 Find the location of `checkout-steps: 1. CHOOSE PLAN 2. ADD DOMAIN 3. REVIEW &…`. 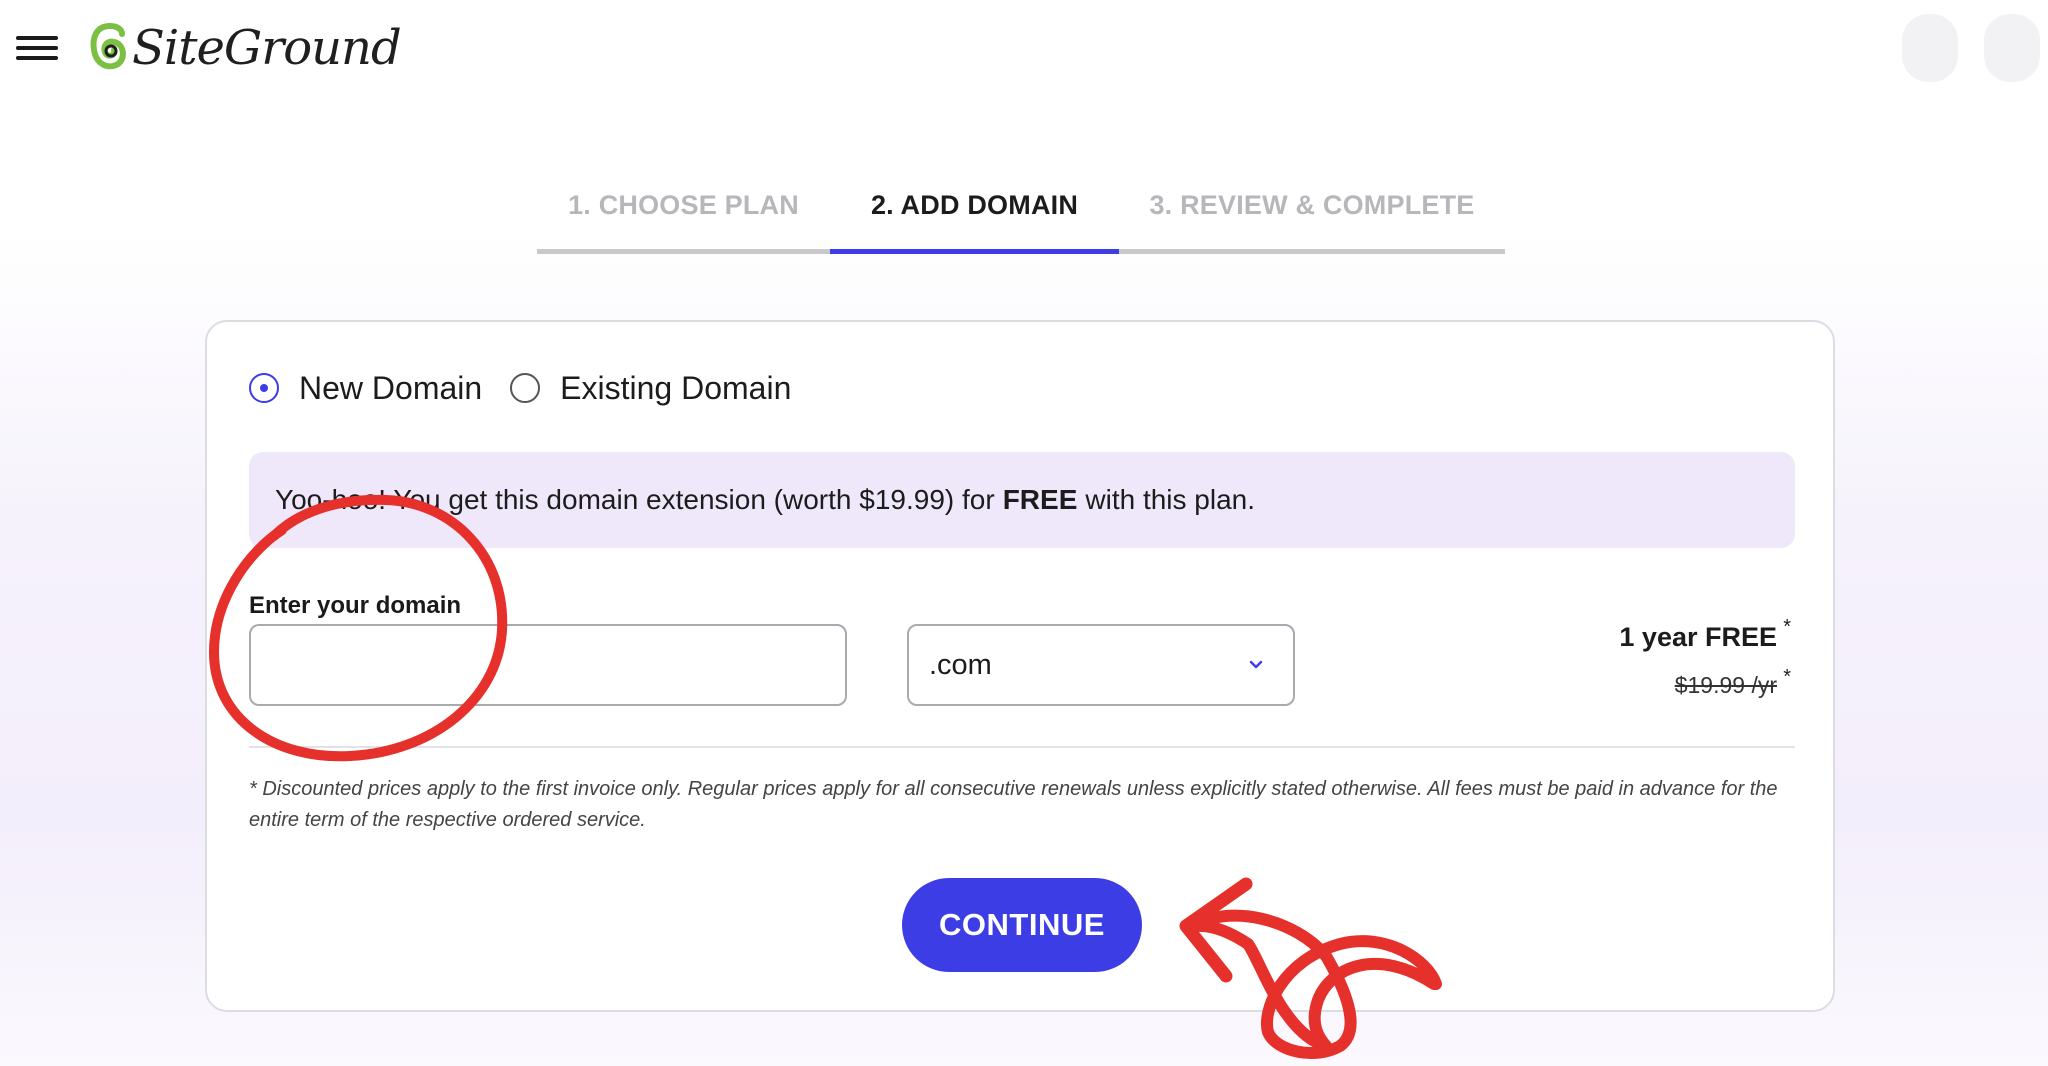

checkout-steps: 1. CHOOSE PLAN 2. ADD DOMAIN 3. REVIEW &… is located at coordinates (1021, 222).